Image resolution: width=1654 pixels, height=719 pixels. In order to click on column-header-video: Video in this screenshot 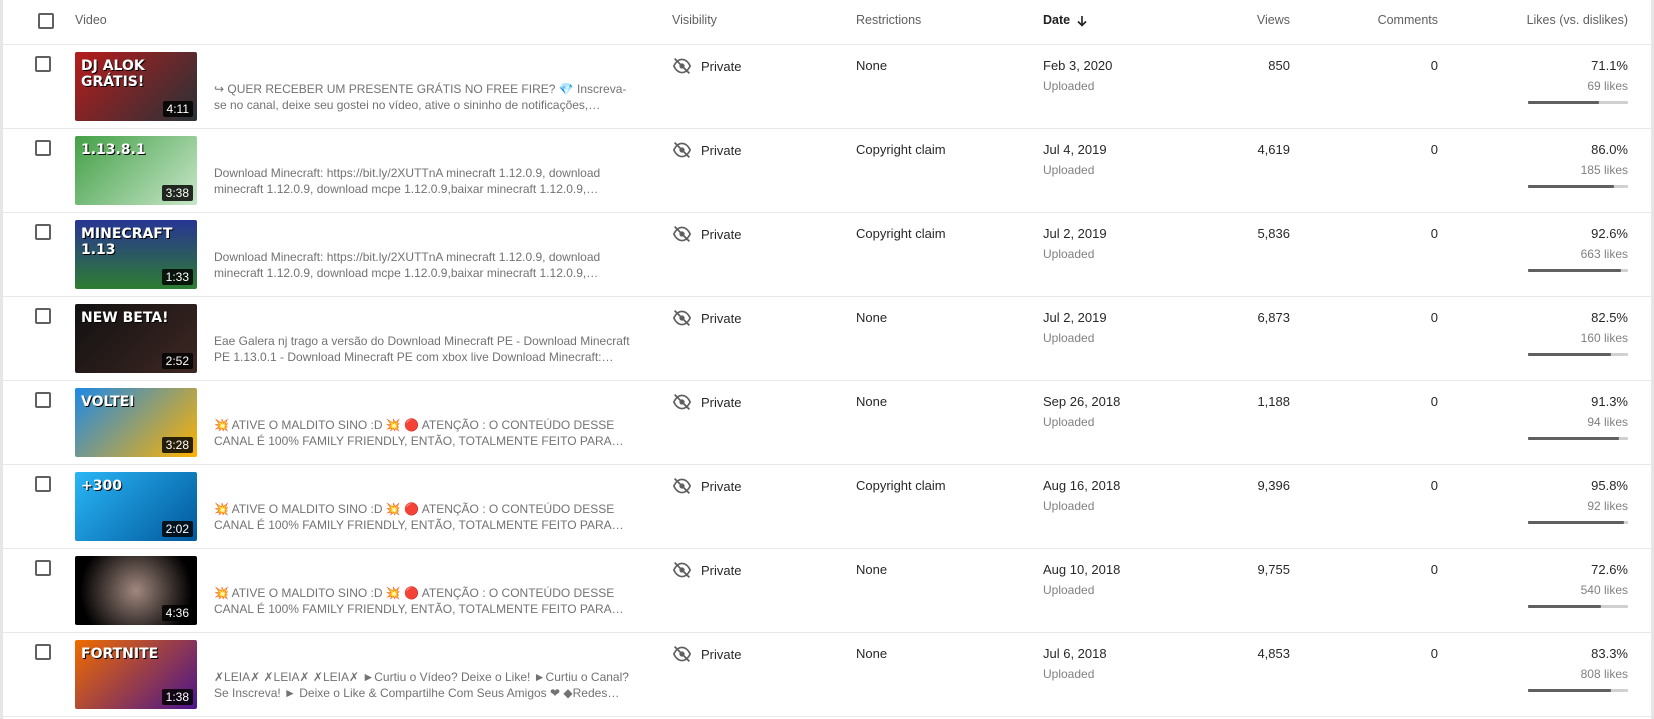, I will do `click(91, 20)`.